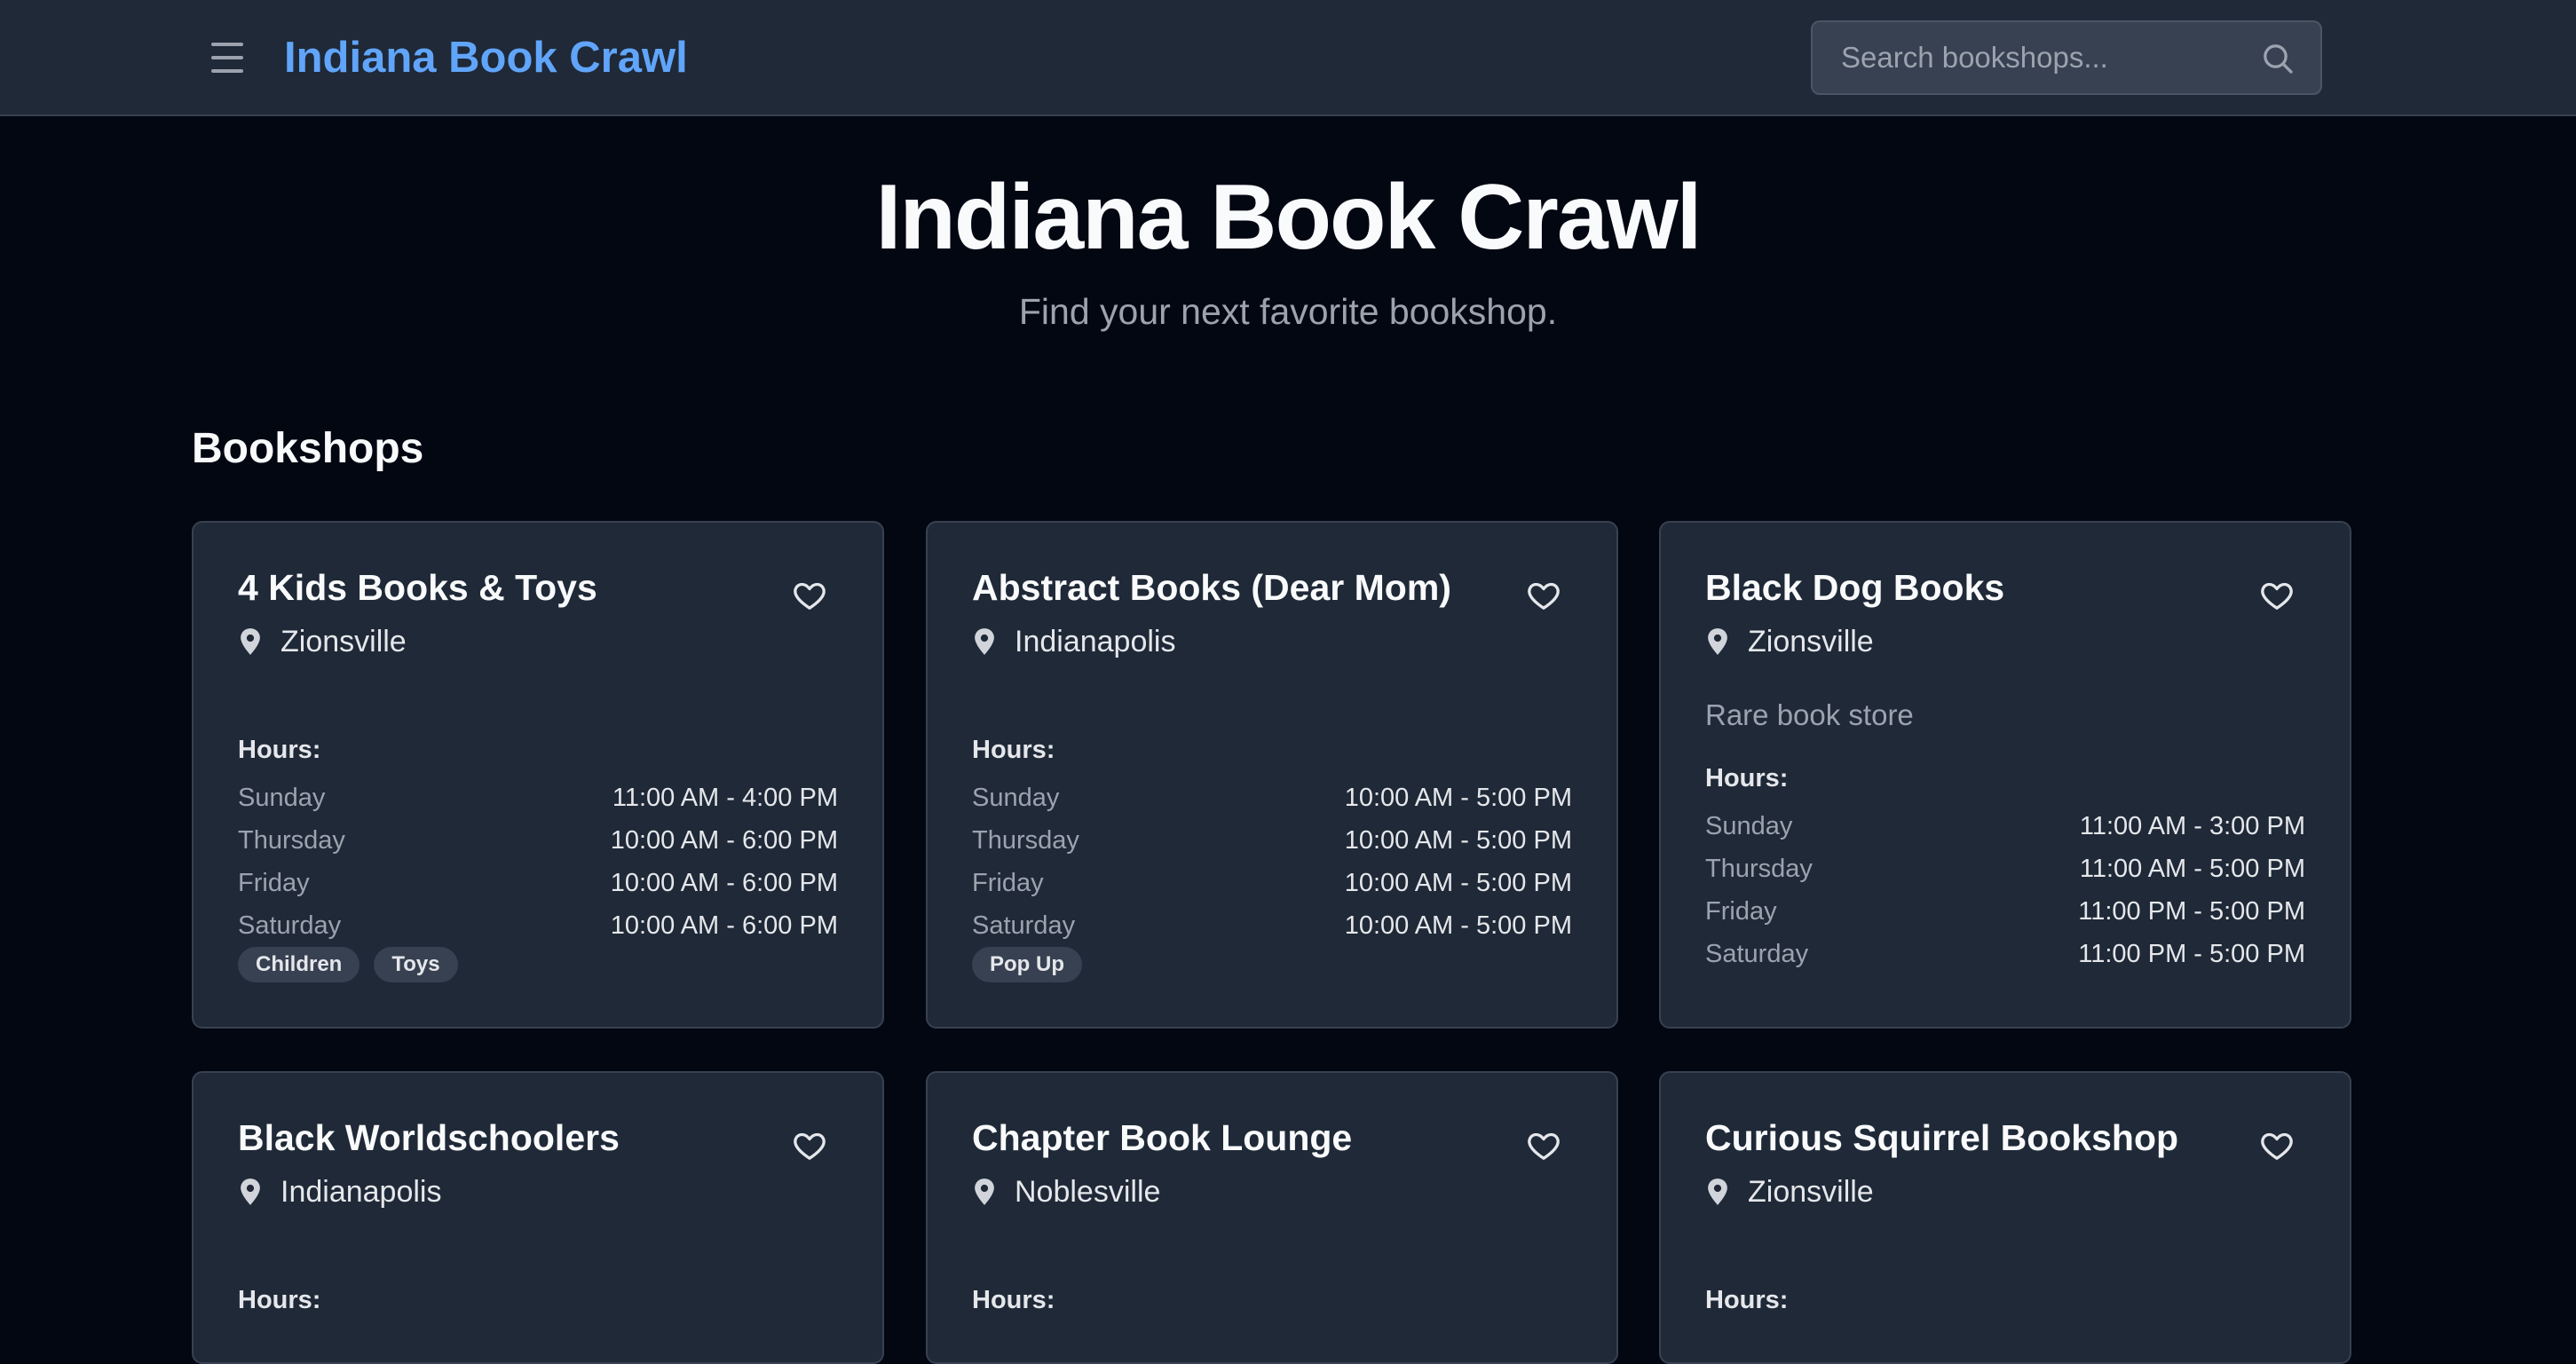 This screenshot has width=2576, height=1364. I want to click on hamburger-menu-icon, so click(227, 45).